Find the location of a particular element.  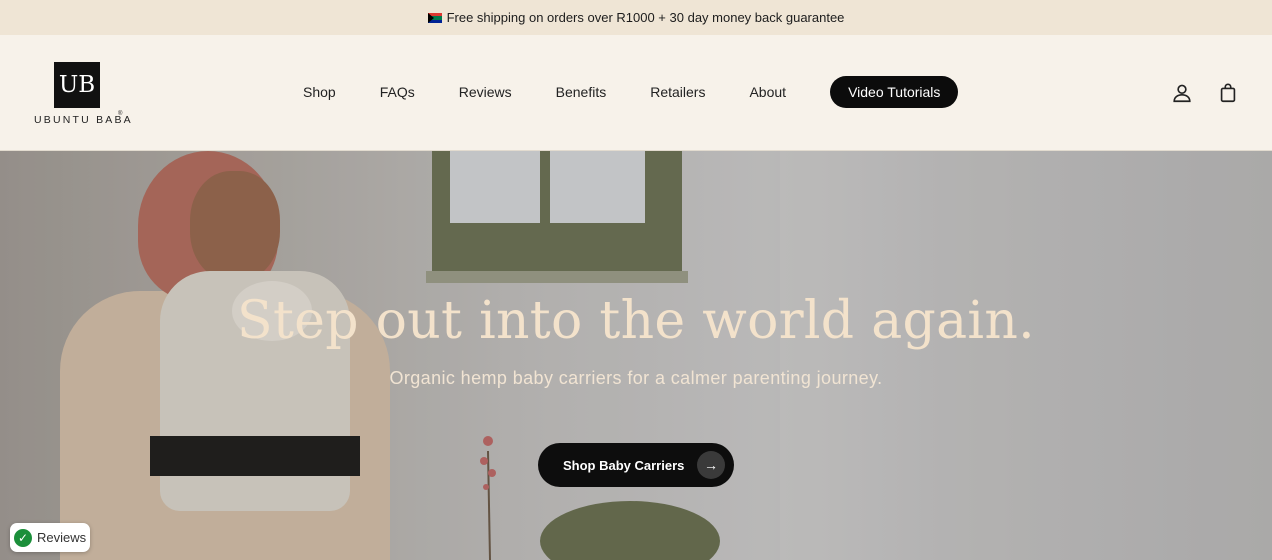

cart-bag-icon is located at coordinates (1228, 93).